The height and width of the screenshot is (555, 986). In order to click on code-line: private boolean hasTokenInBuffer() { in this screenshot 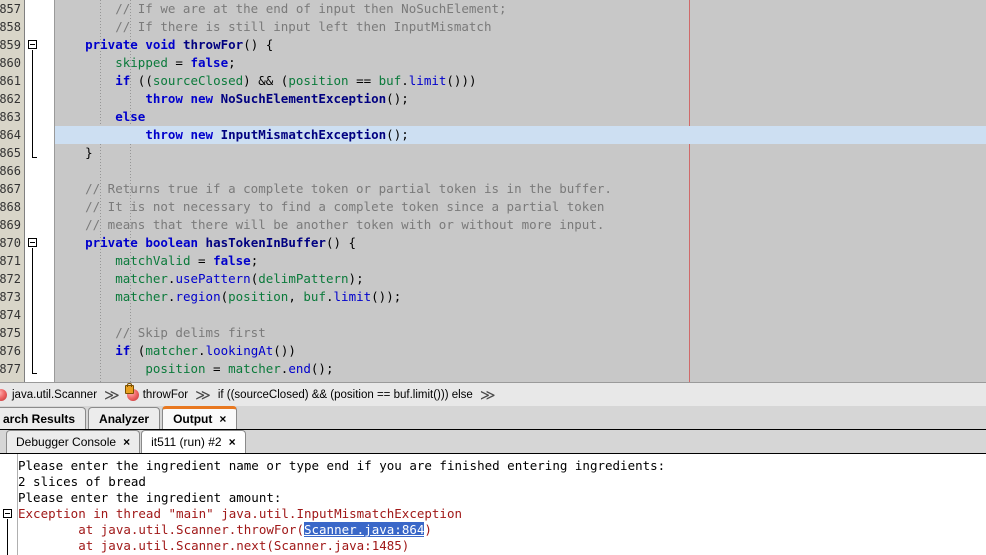, I will do `click(520, 243)`.